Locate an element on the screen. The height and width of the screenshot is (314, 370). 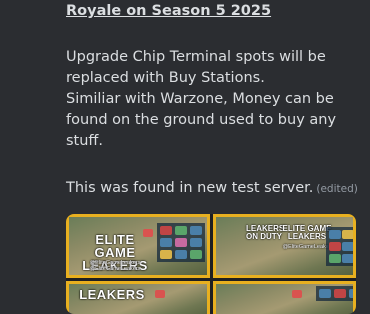
paragraph-text: This was found in new test server. is located at coordinates (190, 188).